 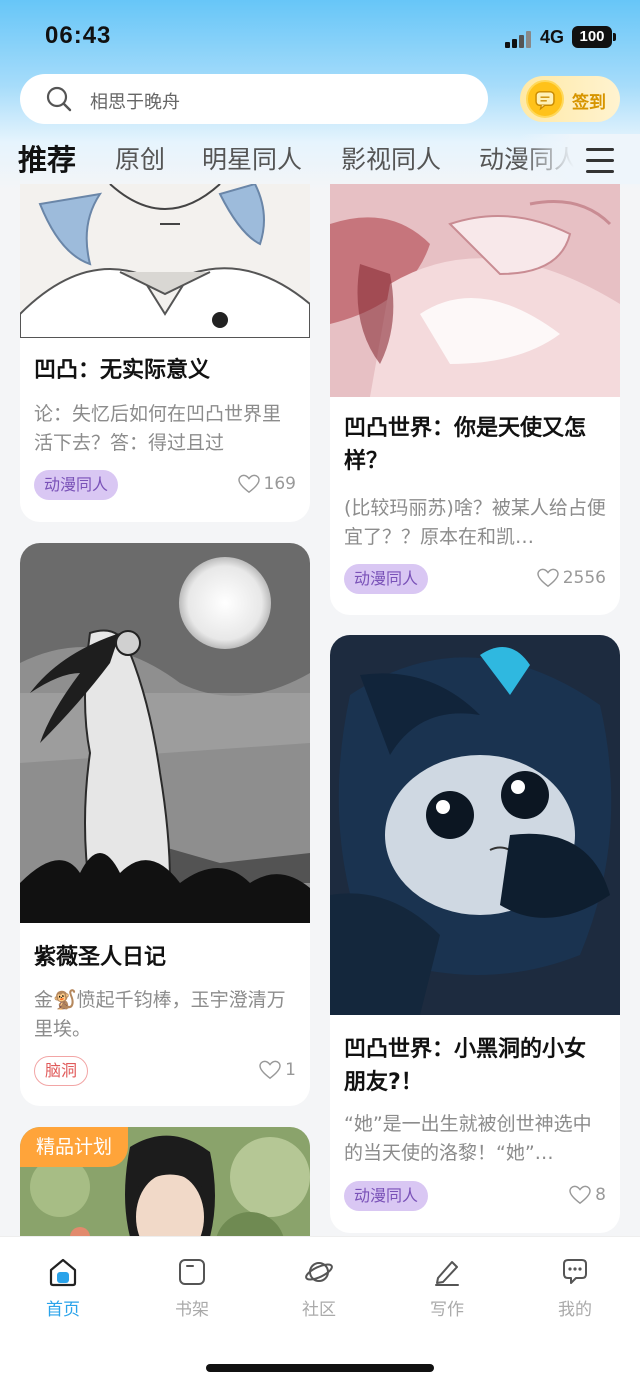 What do you see at coordinates (600, 161) in the screenshot?
I see `menu-icon` at bounding box center [600, 161].